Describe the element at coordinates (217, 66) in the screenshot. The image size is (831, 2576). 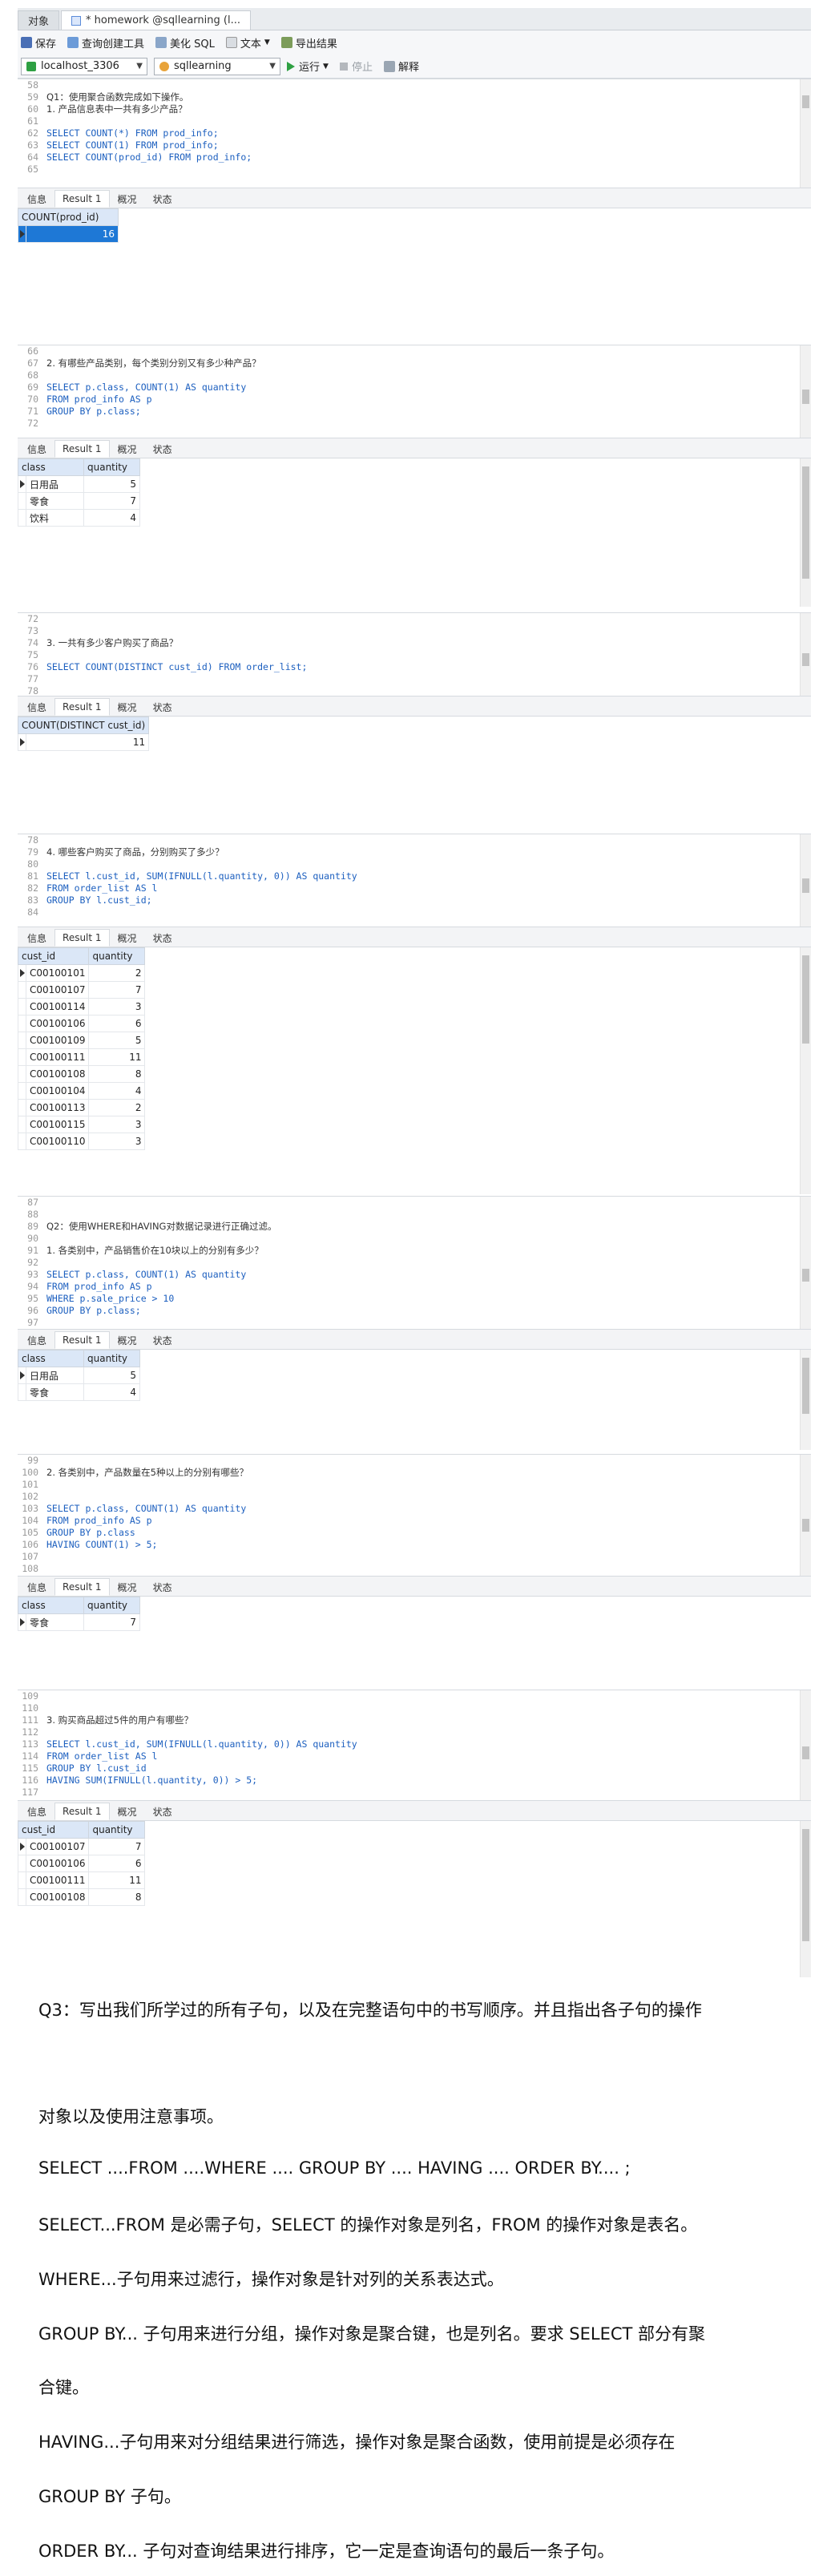
I see `database-select: sqllearning ▼` at that location.